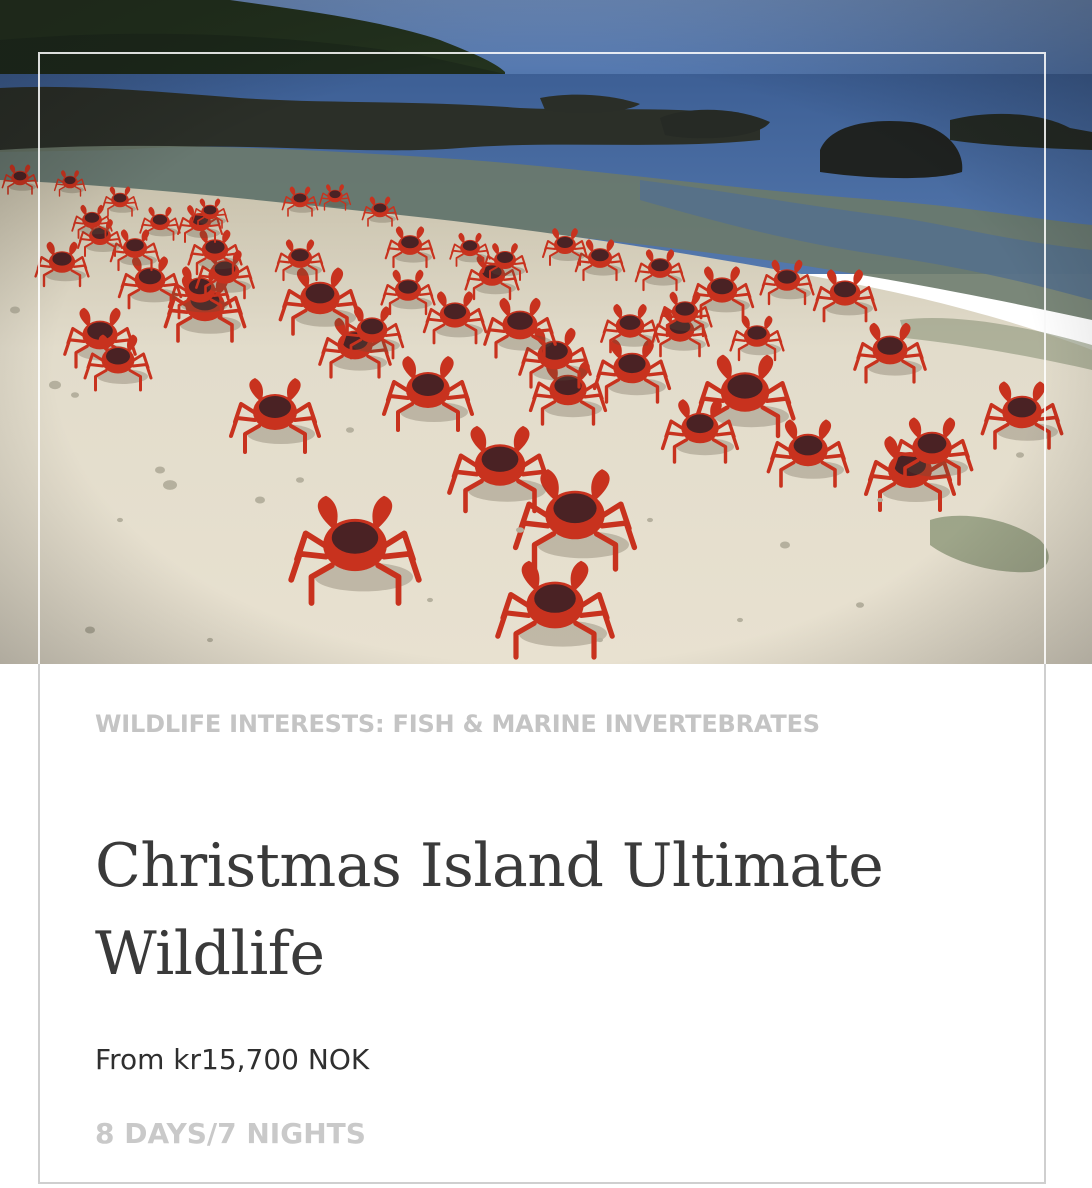 The width and height of the screenshot is (1092, 1188). What do you see at coordinates (545, 910) in the screenshot?
I see `tour-title: Christmas Island Ultimate Wildlife` at bounding box center [545, 910].